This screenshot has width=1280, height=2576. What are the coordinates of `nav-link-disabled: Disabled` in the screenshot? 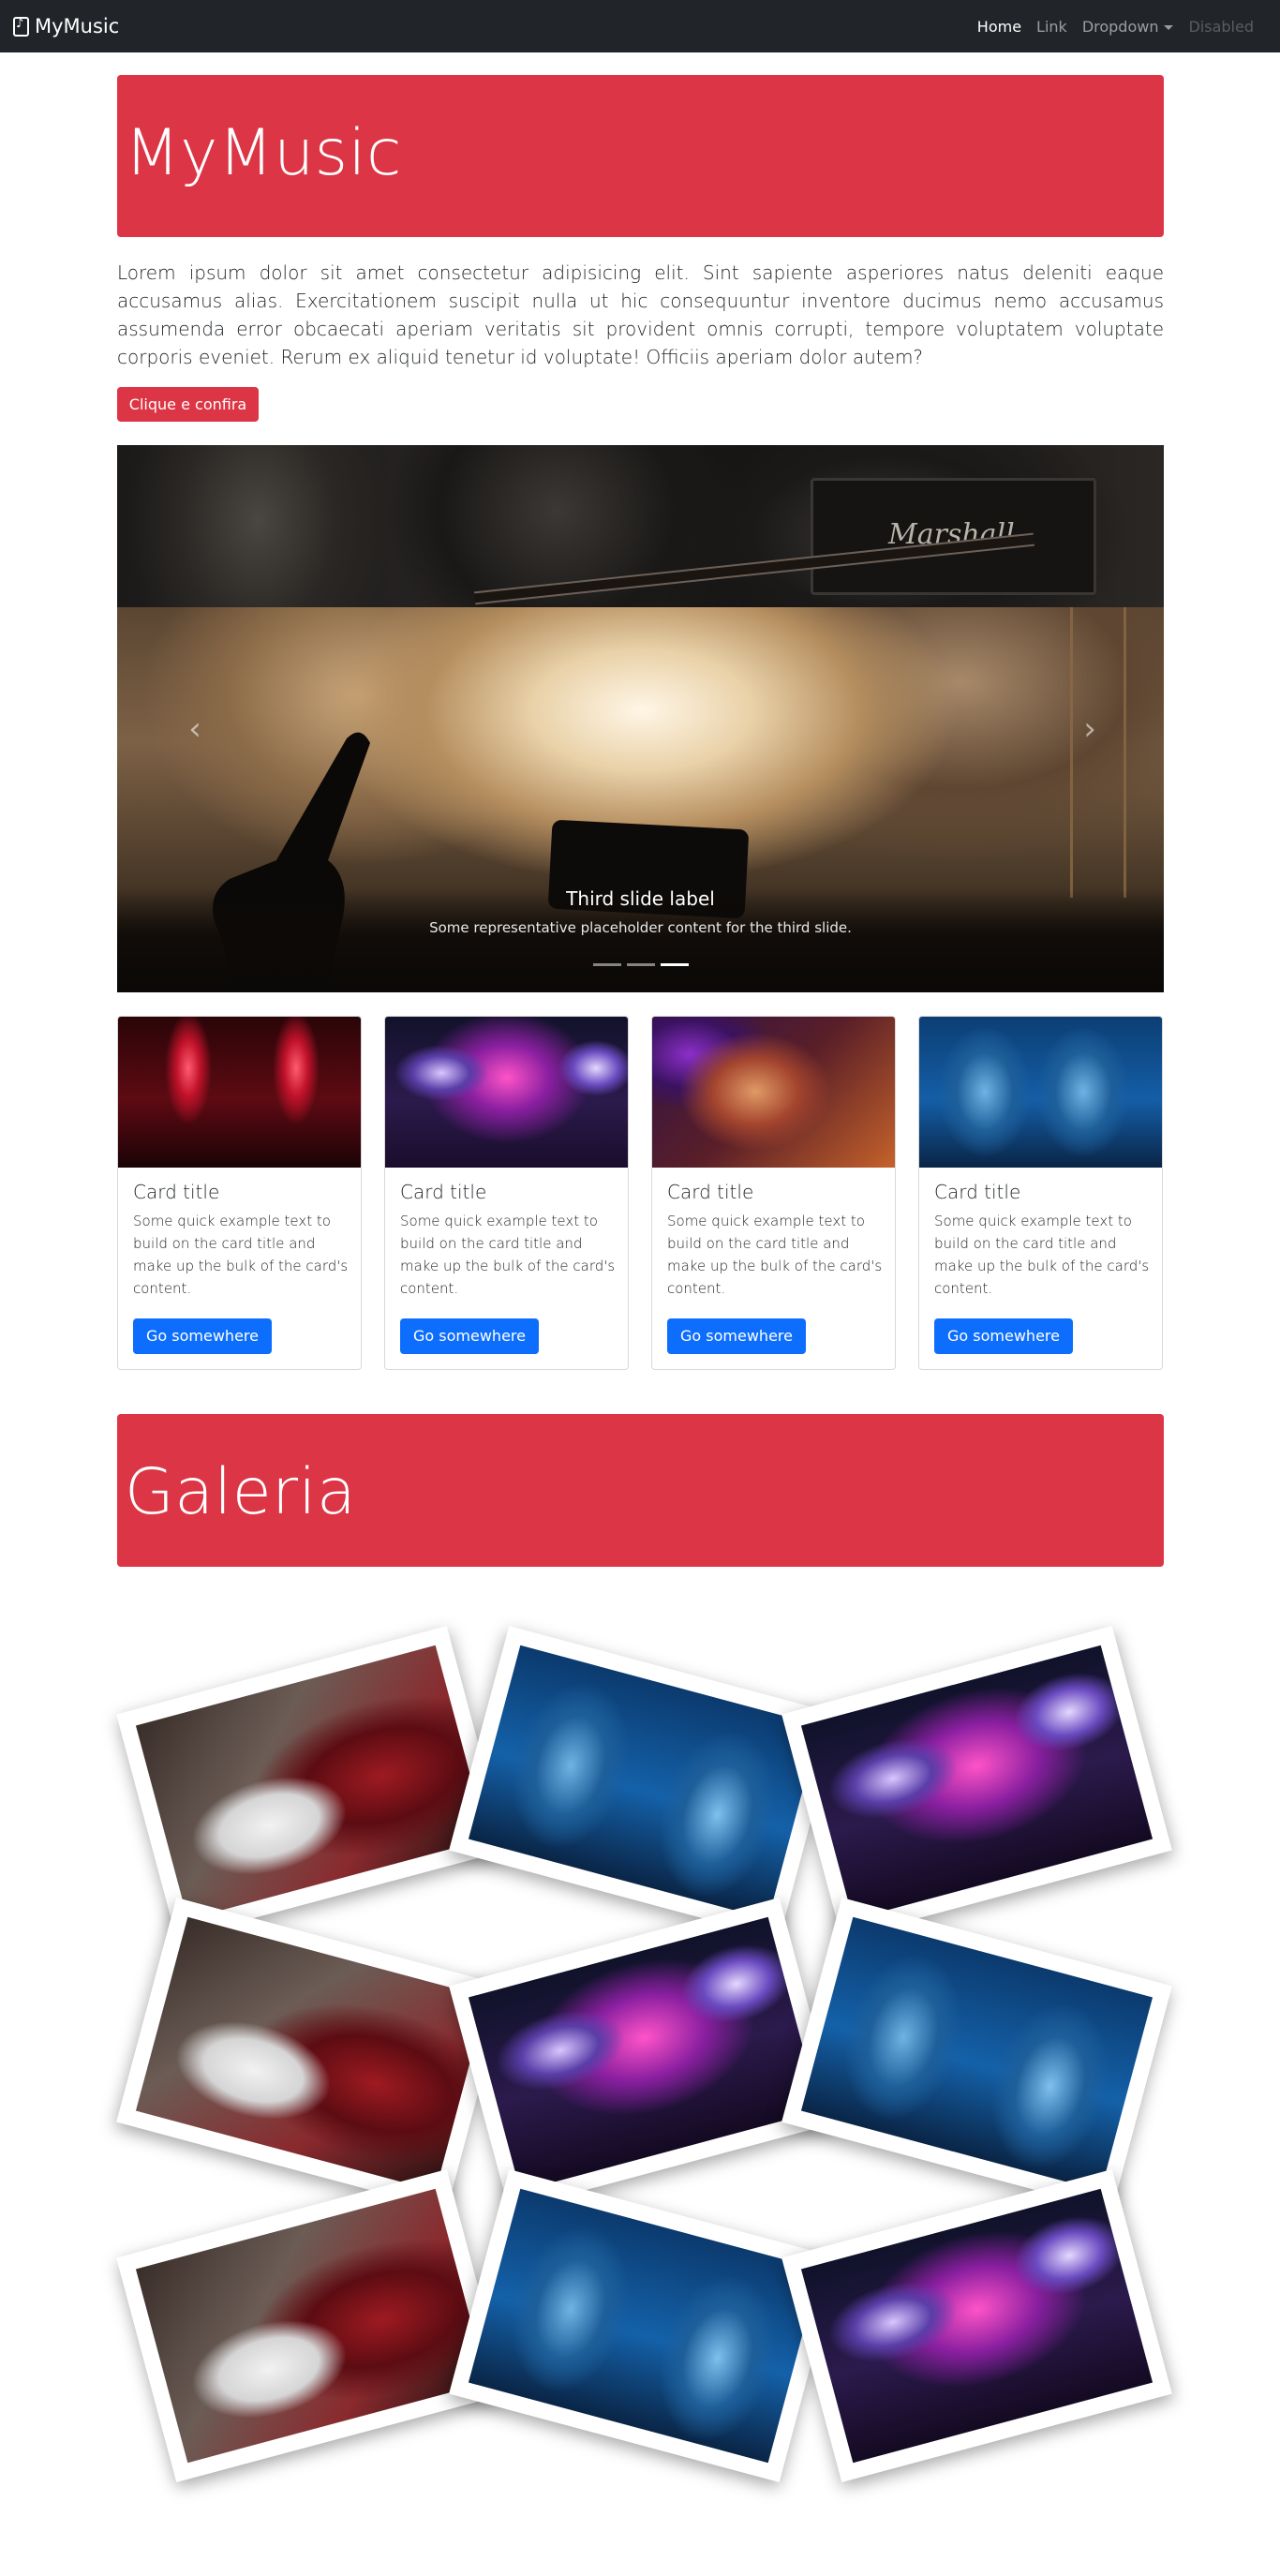 It's located at (1221, 26).